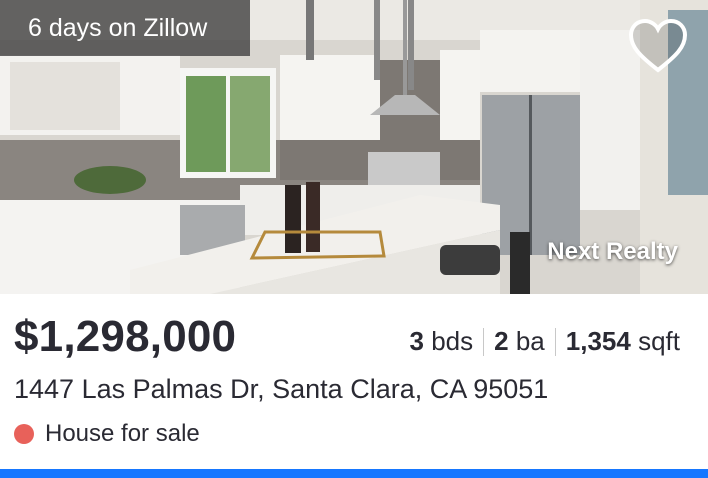 This screenshot has height=478, width=708. I want to click on baths-count: 2, so click(501, 341).